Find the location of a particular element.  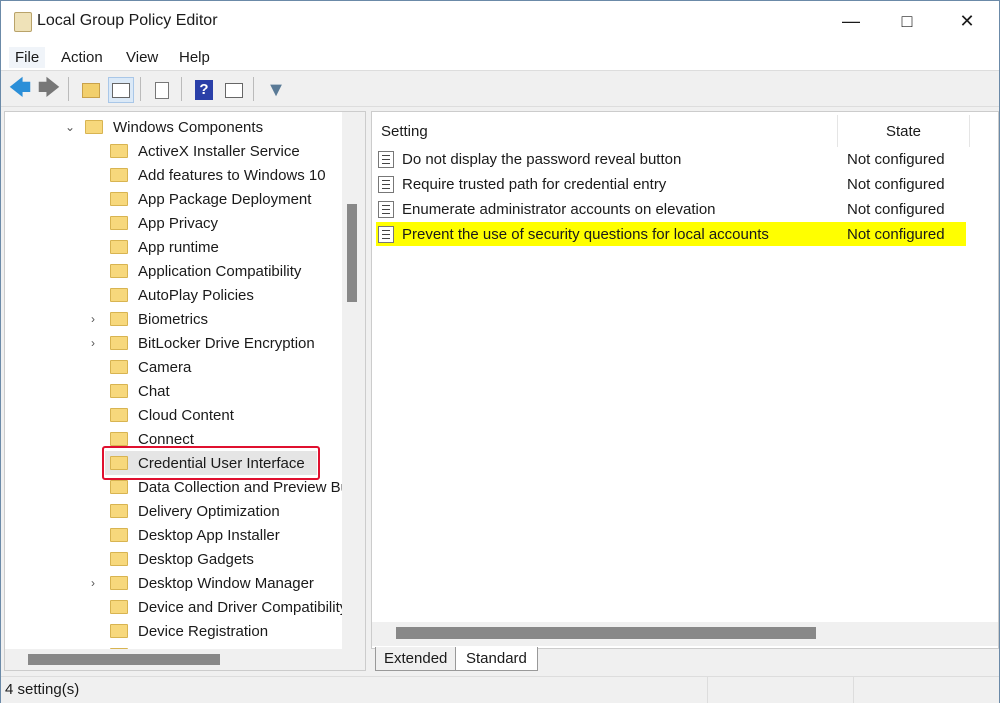

show-hide-action-pane-icon is located at coordinates (234, 90).